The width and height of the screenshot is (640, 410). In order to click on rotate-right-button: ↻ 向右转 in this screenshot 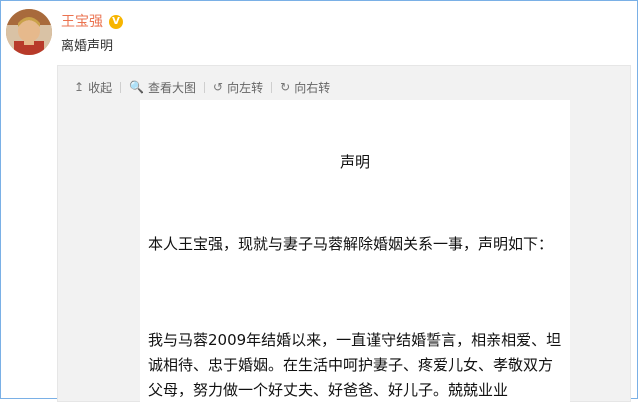, I will do `click(305, 87)`.